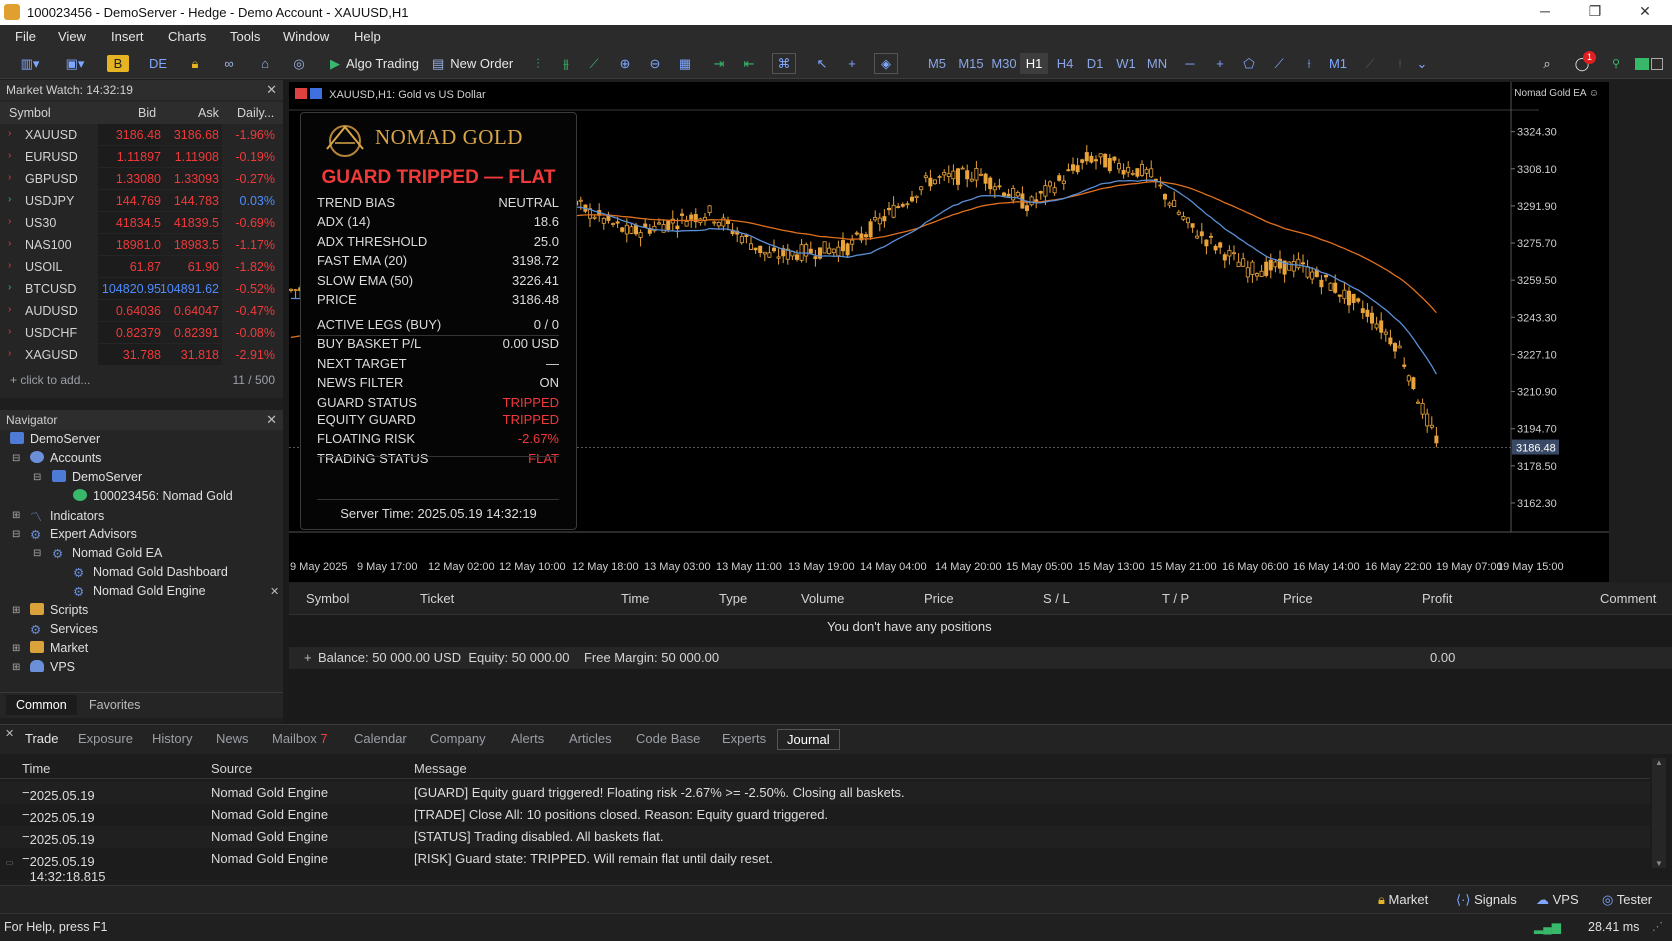  I want to click on restore-button: ❐, so click(1595, 11).